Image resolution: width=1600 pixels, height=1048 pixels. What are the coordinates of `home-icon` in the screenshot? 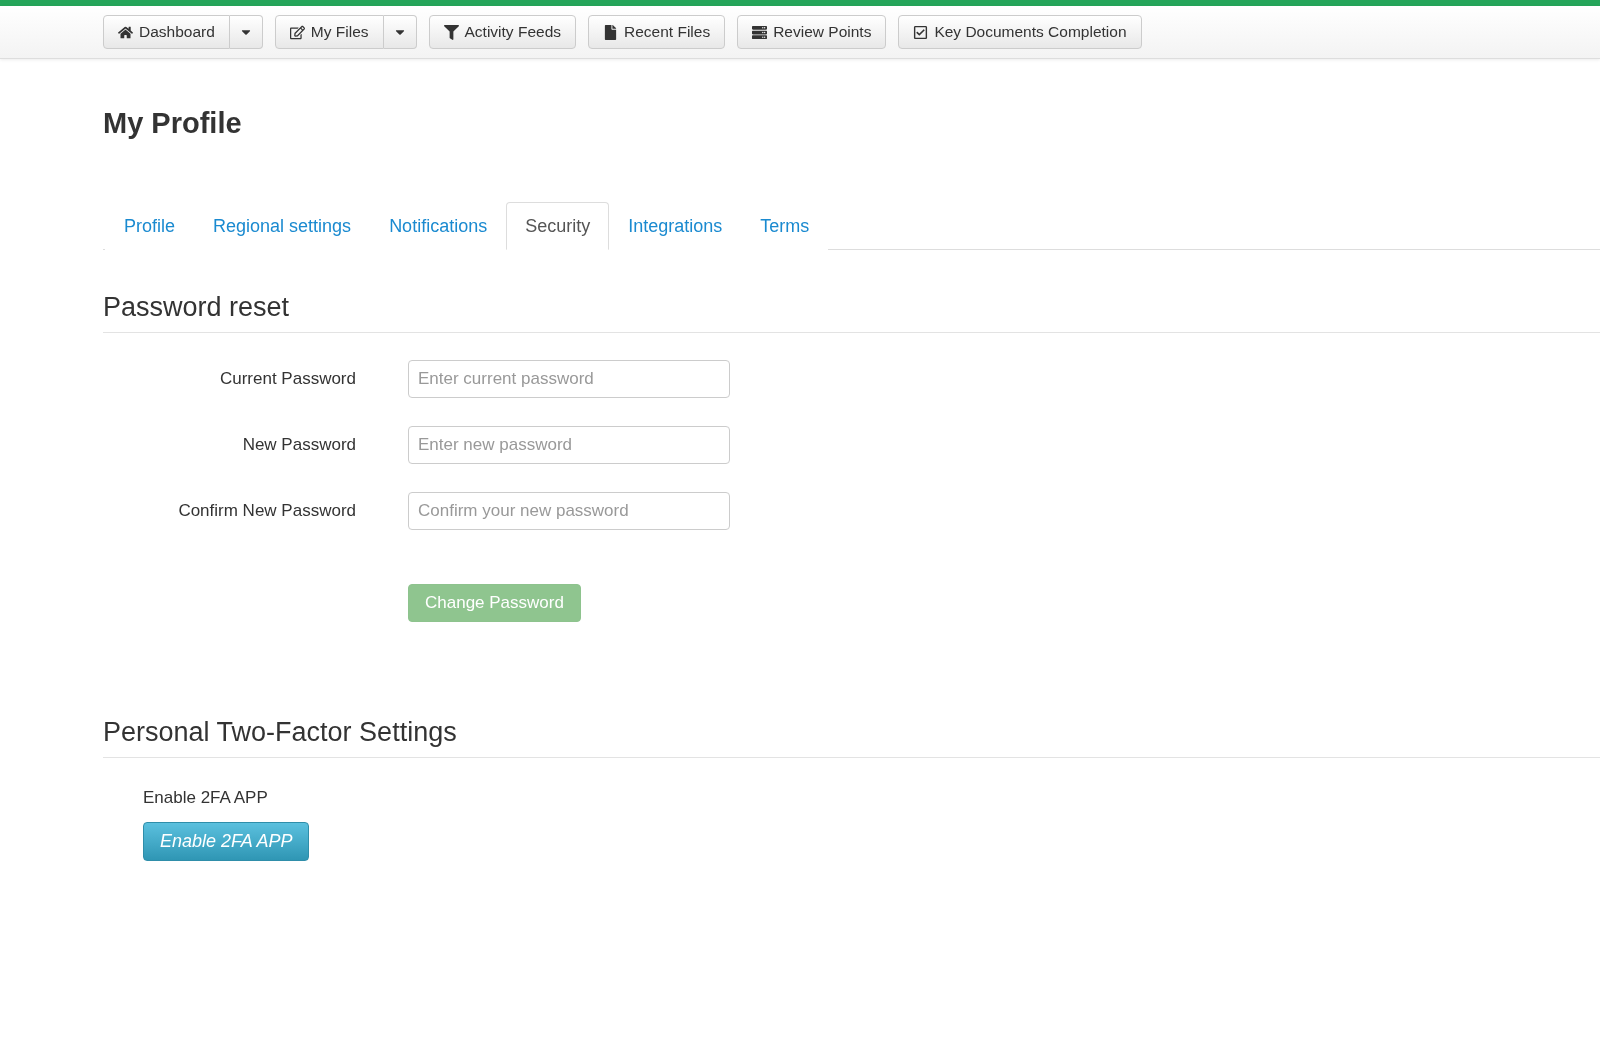 It's located at (125, 32).